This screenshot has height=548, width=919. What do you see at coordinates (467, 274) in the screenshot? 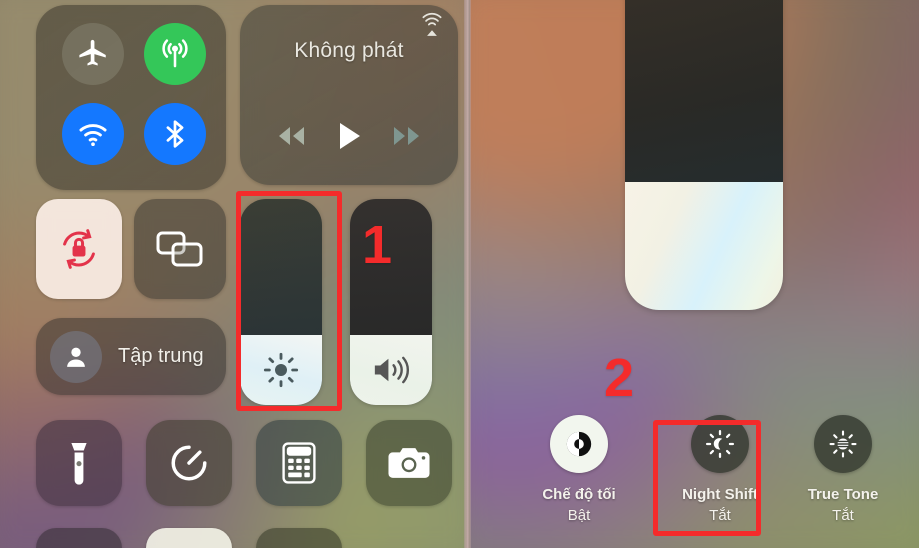
I see `panel-divider` at bounding box center [467, 274].